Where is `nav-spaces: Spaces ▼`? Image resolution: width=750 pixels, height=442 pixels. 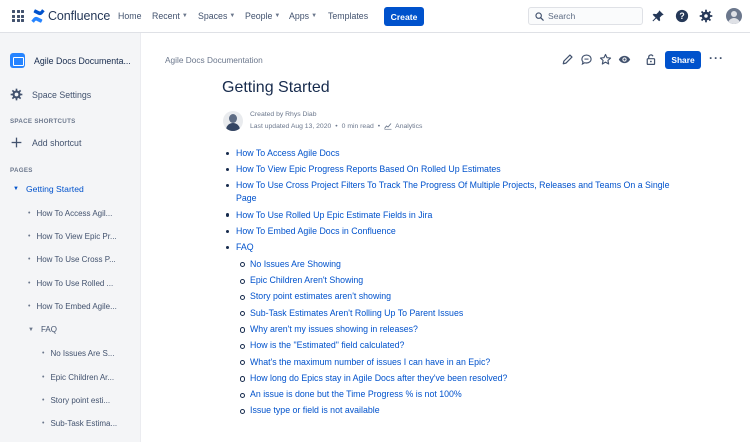 nav-spaces: Spaces ▼ is located at coordinates (221, 16).